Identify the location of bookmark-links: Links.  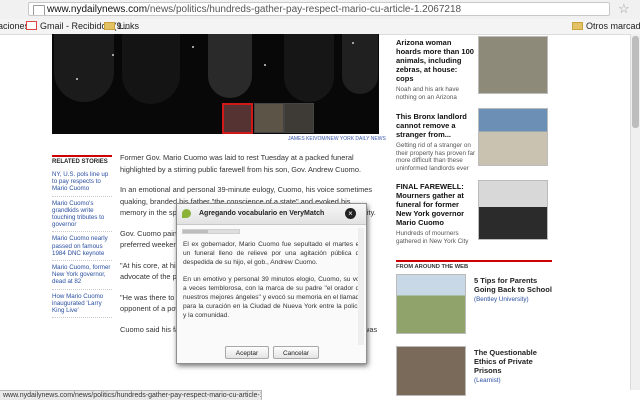
(121, 26).